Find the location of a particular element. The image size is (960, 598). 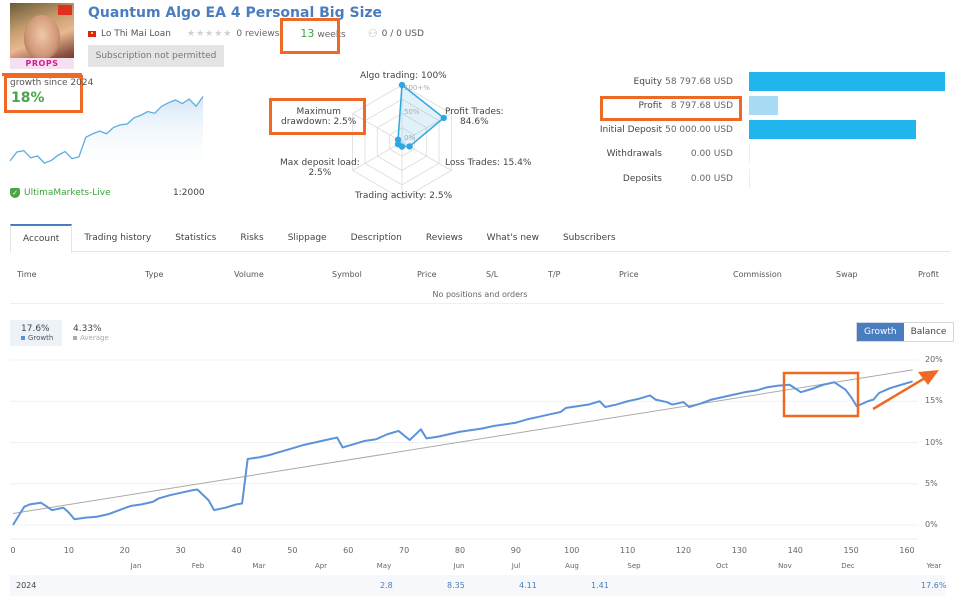

month-jul-value: 4.11 is located at coordinates (528, 585).